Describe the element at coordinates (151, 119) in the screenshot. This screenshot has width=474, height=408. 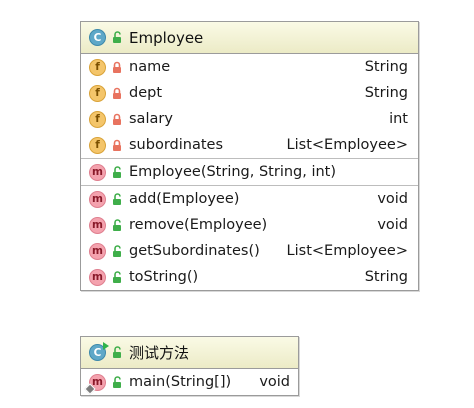
I see `field-name: salary` at that location.